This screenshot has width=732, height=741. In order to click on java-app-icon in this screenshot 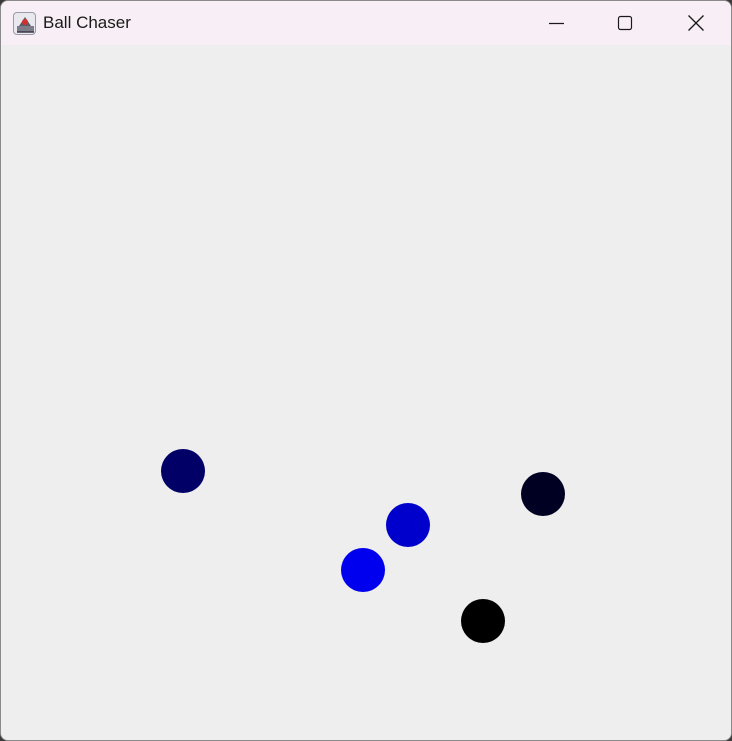, I will do `click(24, 23)`.